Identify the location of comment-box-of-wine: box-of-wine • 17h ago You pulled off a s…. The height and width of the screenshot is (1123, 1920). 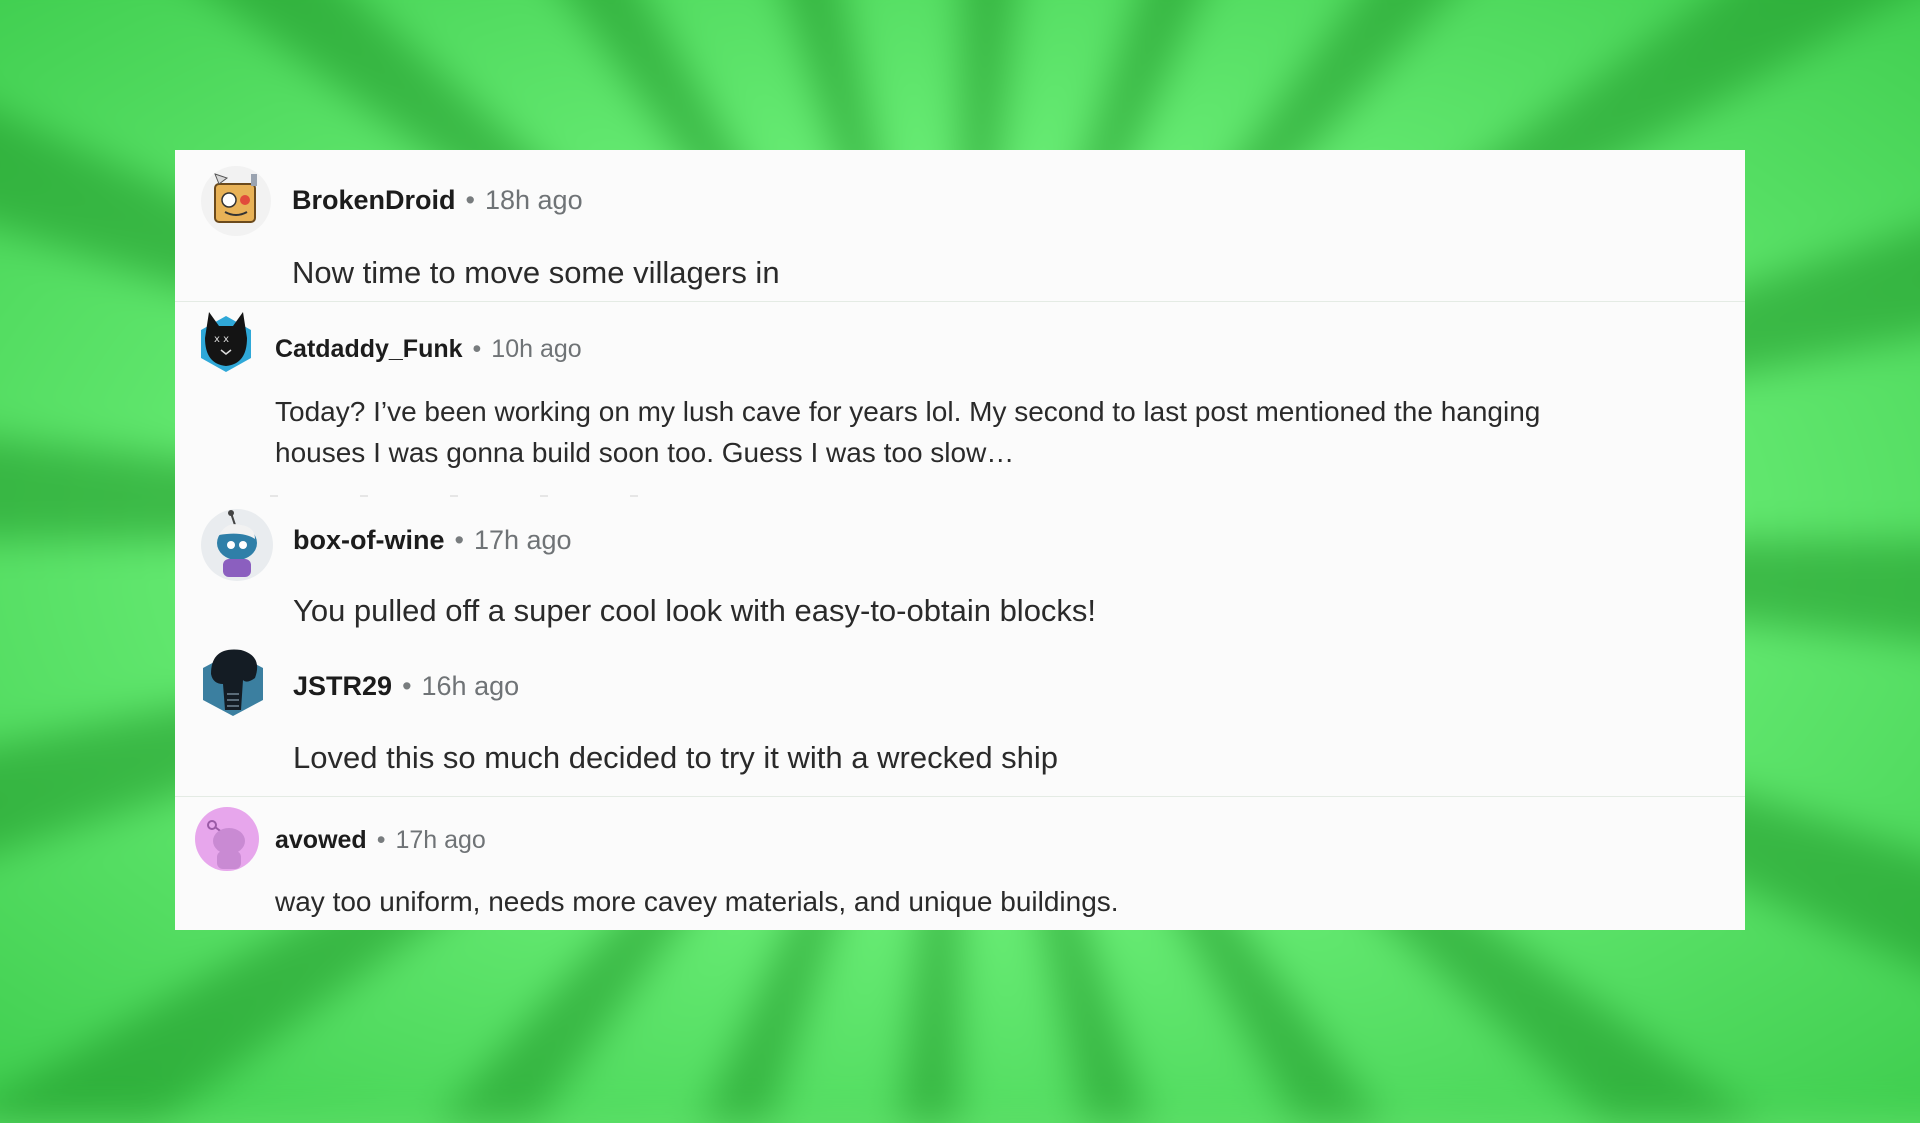
(960, 567).